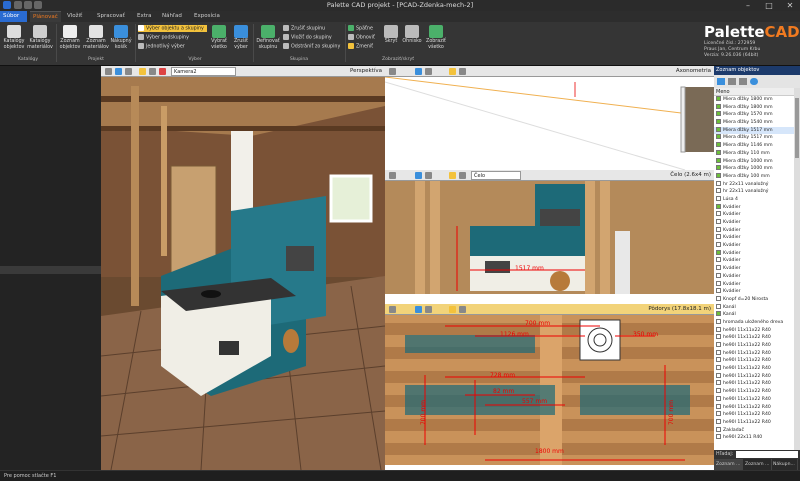 Image resolution: width=800 pixels, height=481 pixels. I want to click on deselect-button: Zrušiť výber, so click(241, 37).